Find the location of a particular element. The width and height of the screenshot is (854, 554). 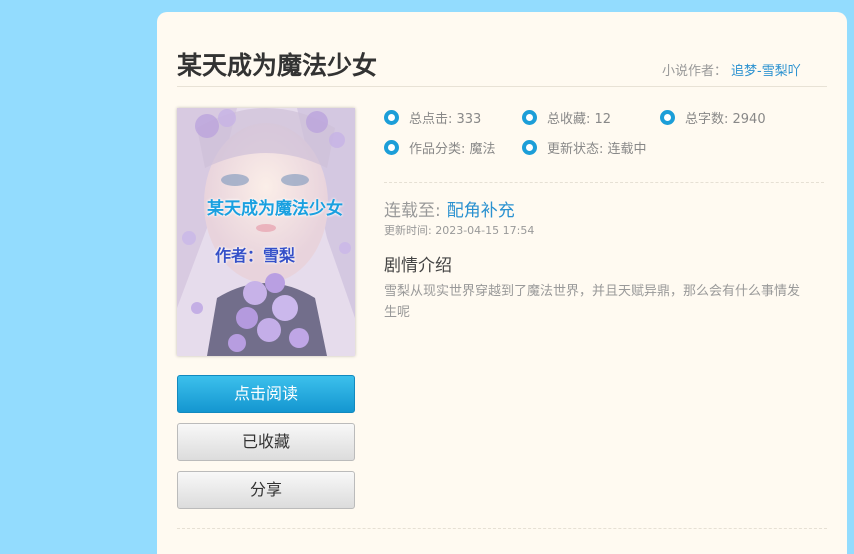

update-time: 更新时间: 2023-04-15 17:54 is located at coordinates (459, 230).